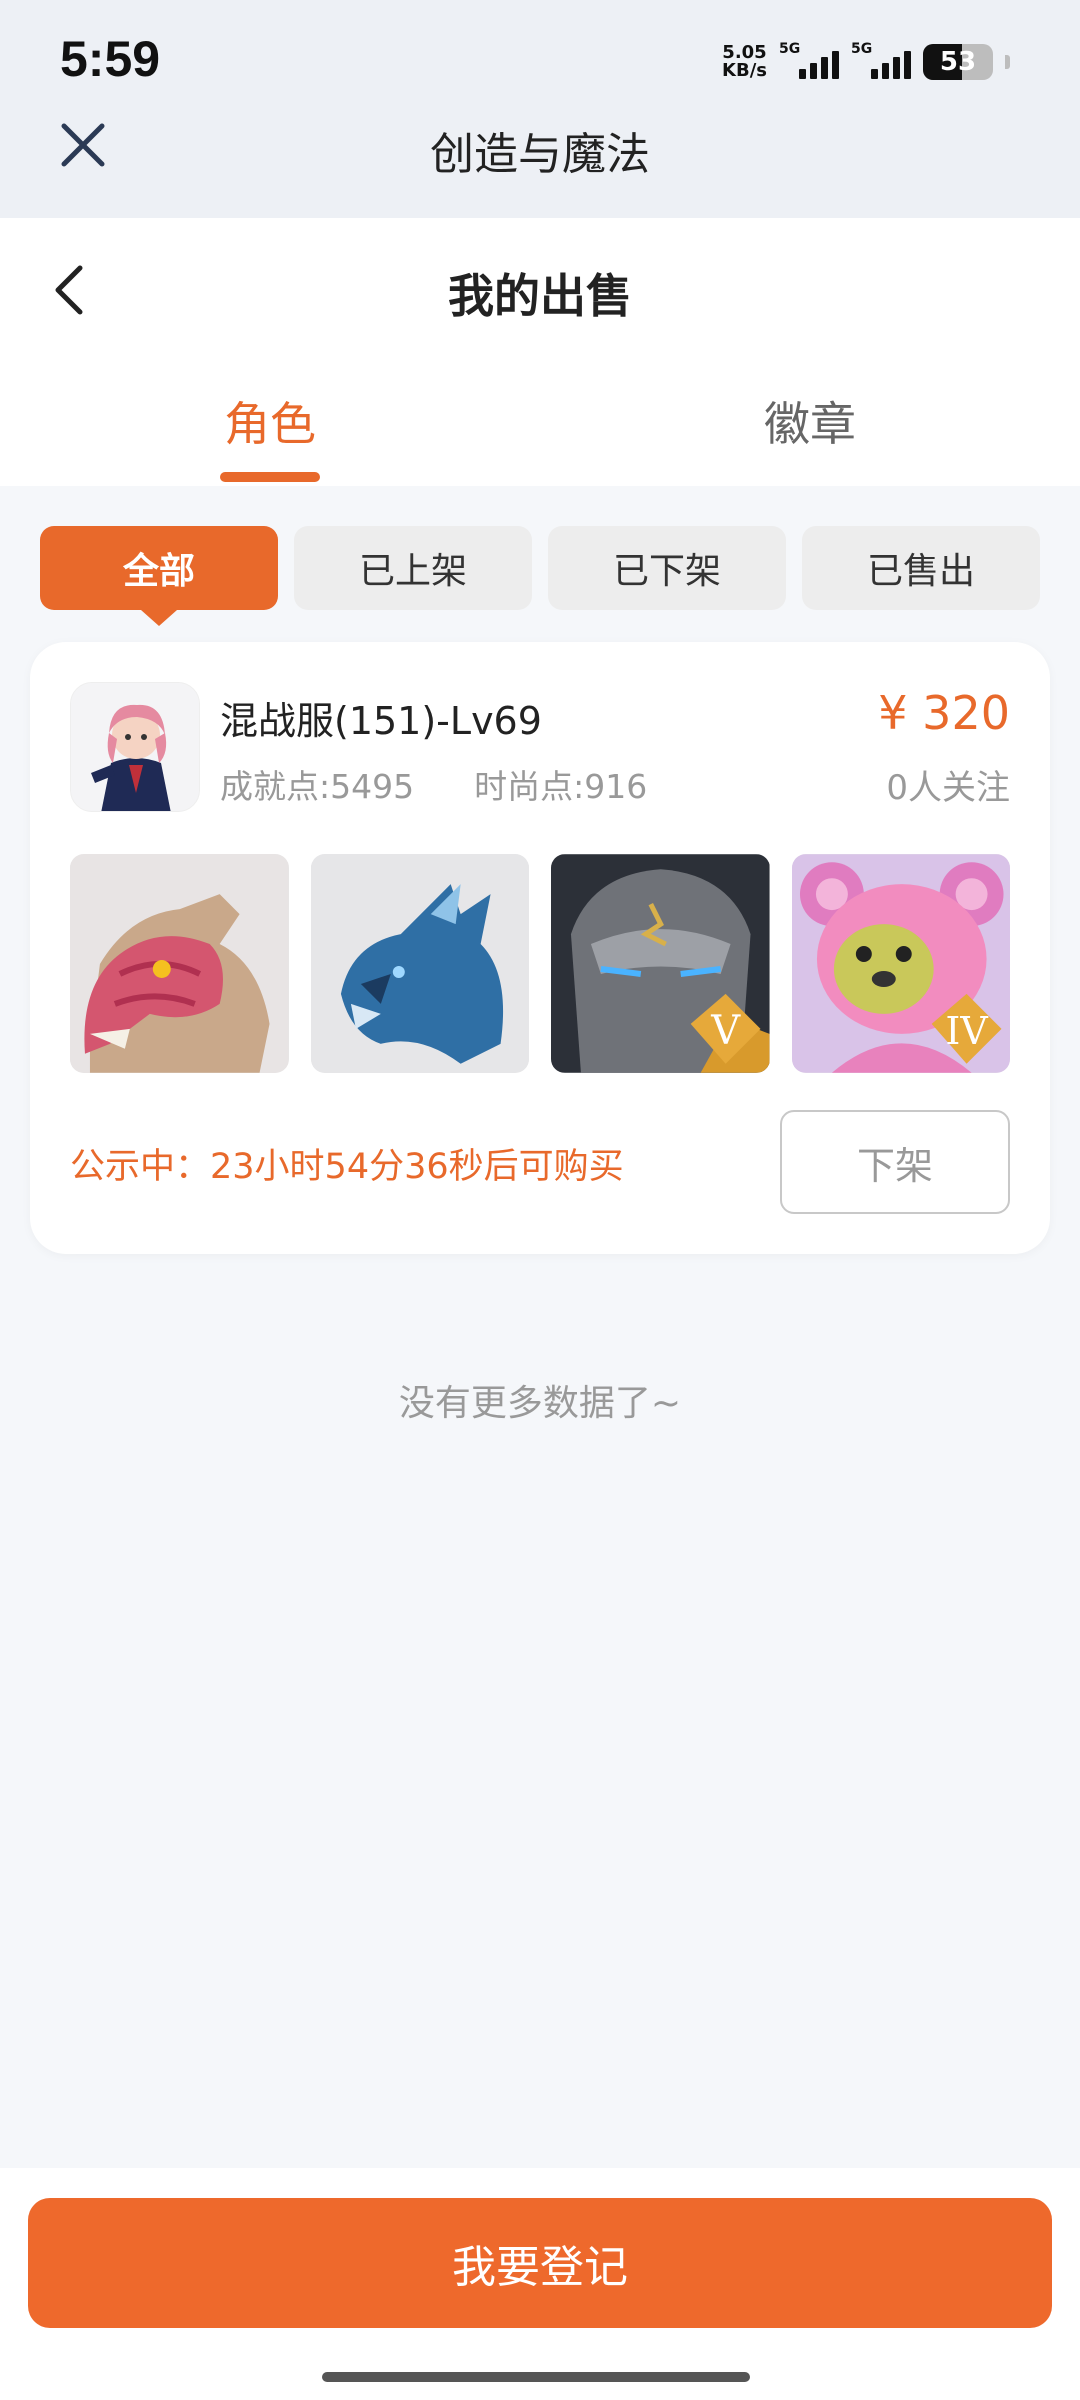 Image resolution: width=1080 pixels, height=2400 pixels. I want to click on item-thumbnails: V IV, so click(540, 964).